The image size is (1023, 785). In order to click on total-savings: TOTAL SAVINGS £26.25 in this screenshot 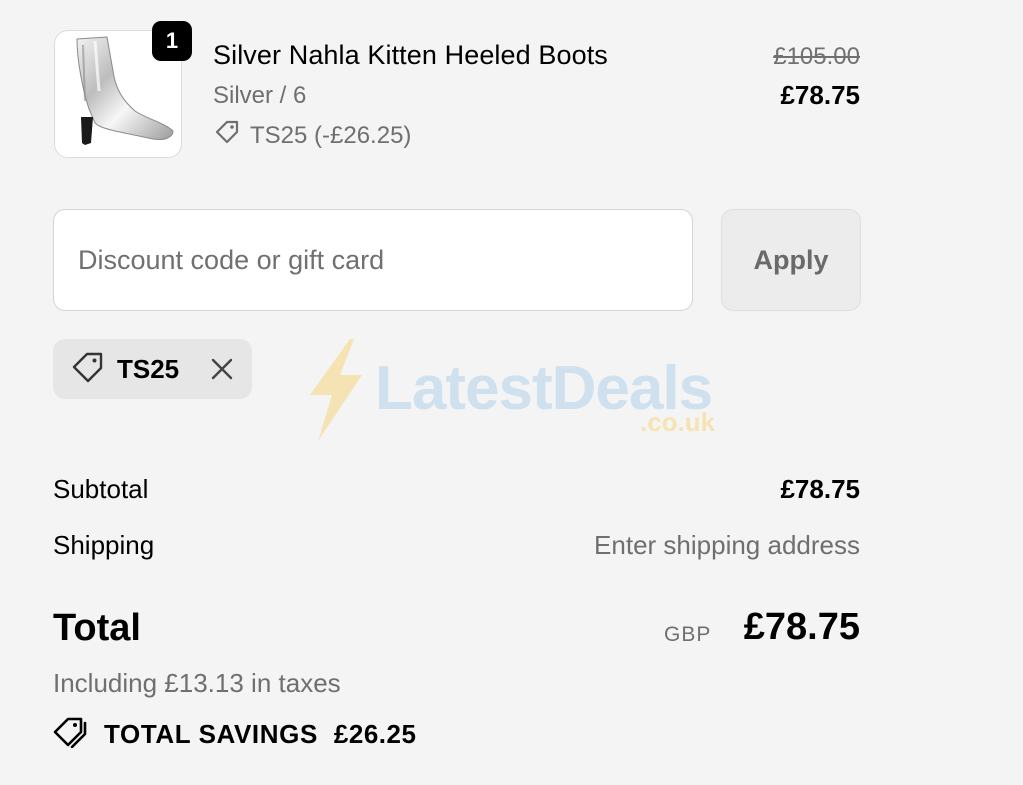, I will do `click(234, 734)`.